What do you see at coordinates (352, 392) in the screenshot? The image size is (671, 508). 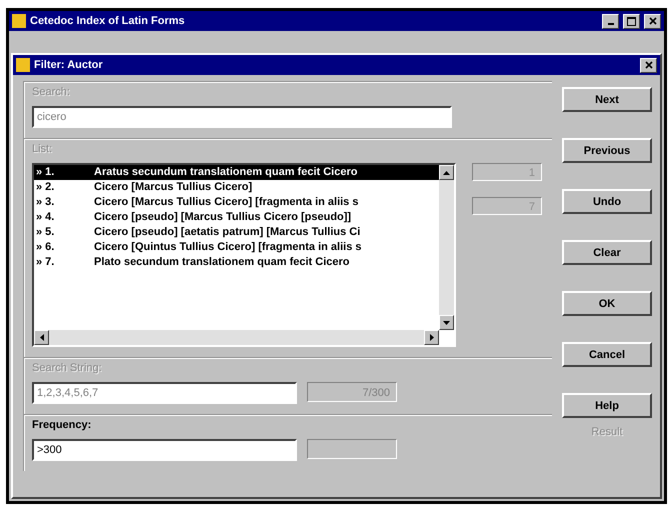 I see `count-field: 7/300` at bounding box center [352, 392].